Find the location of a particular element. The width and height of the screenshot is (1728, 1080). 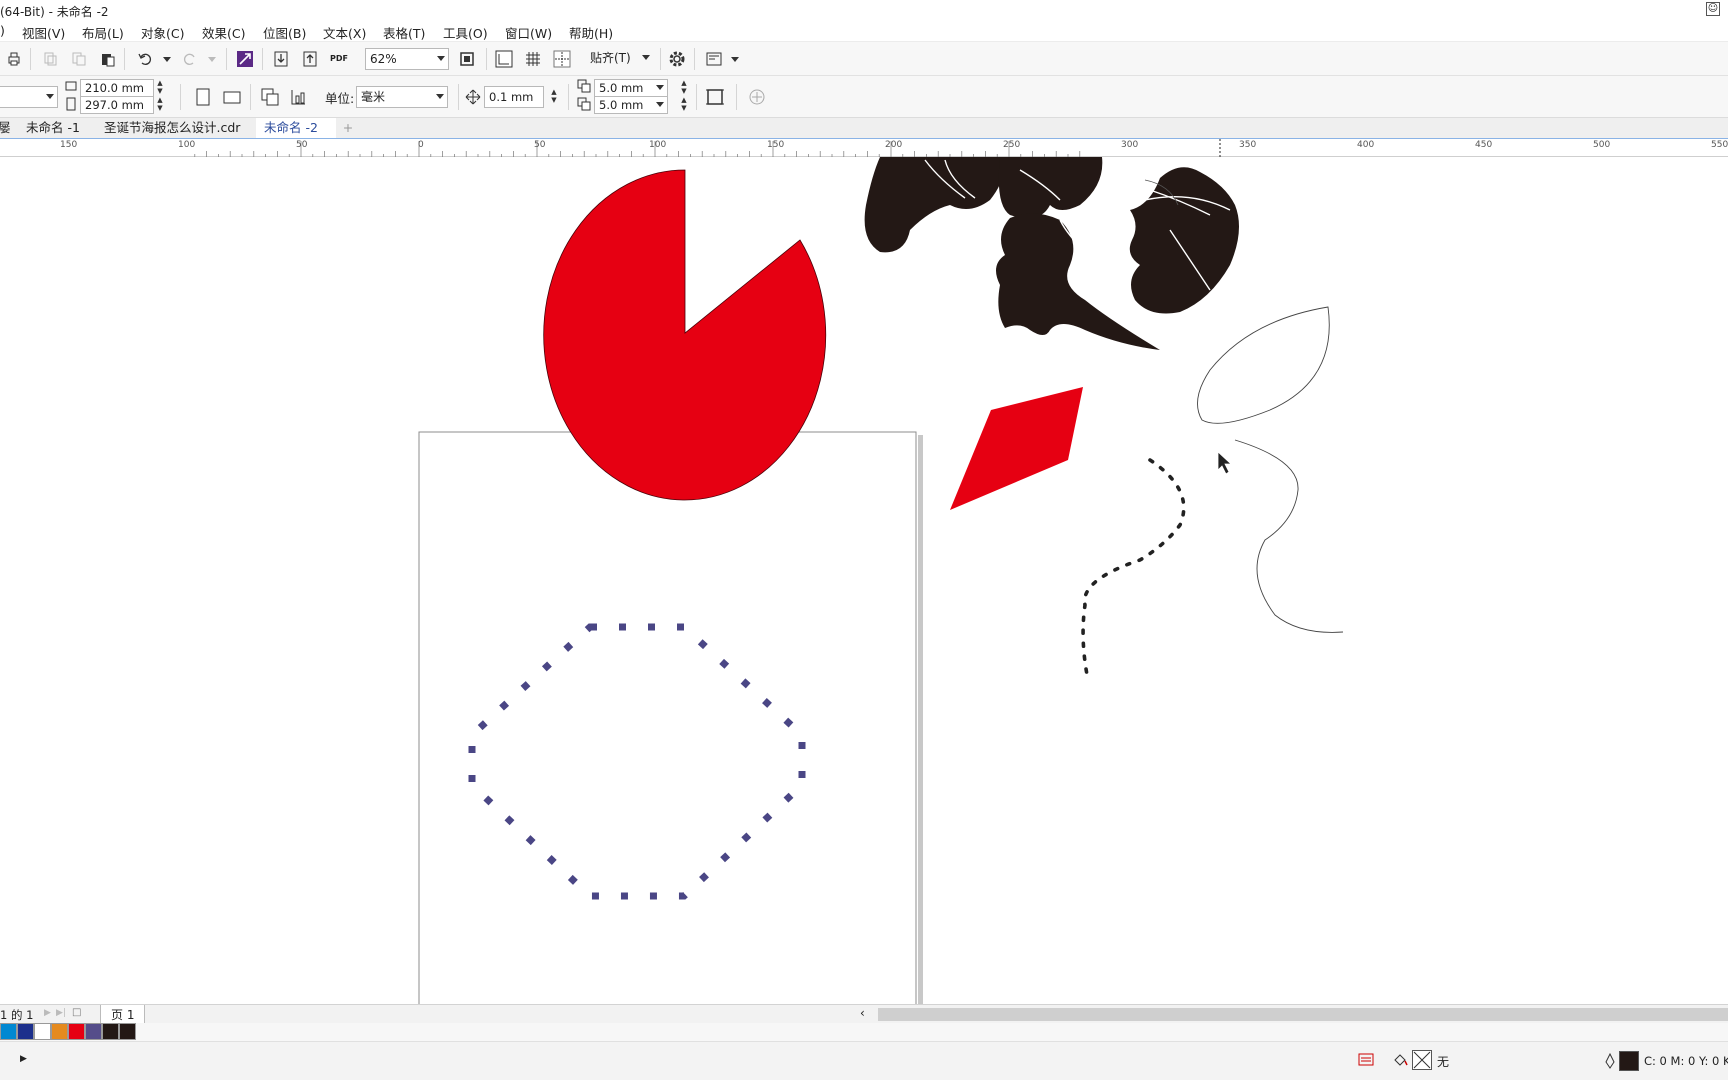

duplicate-x-icon is located at coordinates (584, 86).